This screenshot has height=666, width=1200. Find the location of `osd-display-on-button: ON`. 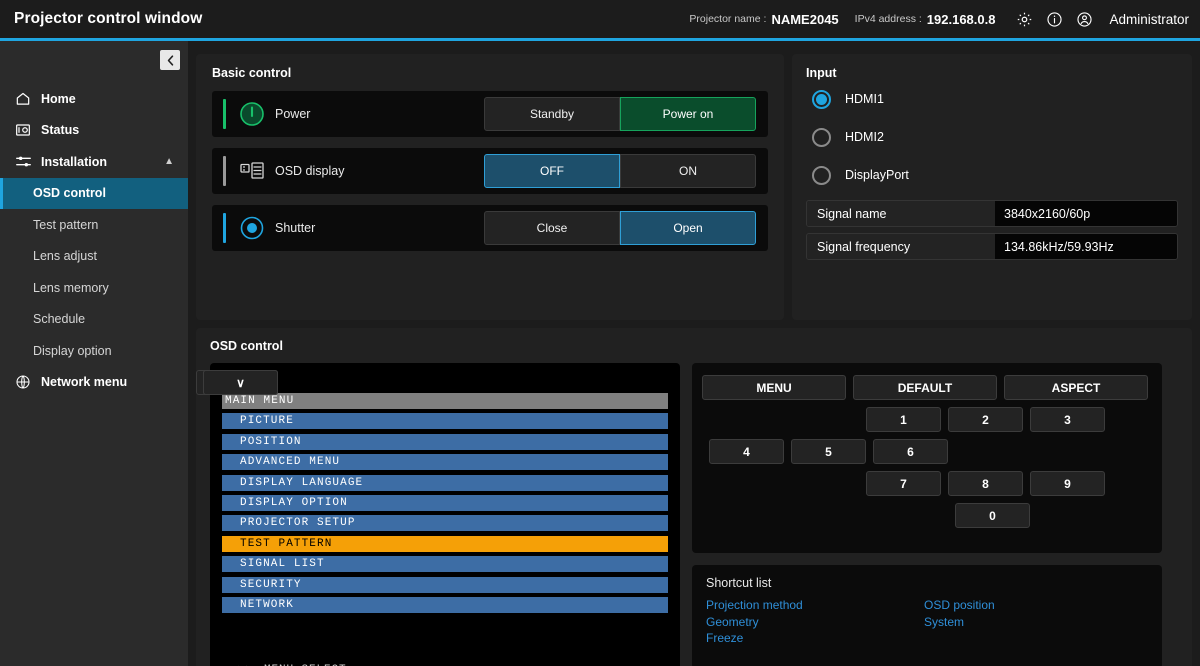

osd-display-on-button: ON is located at coordinates (688, 171).